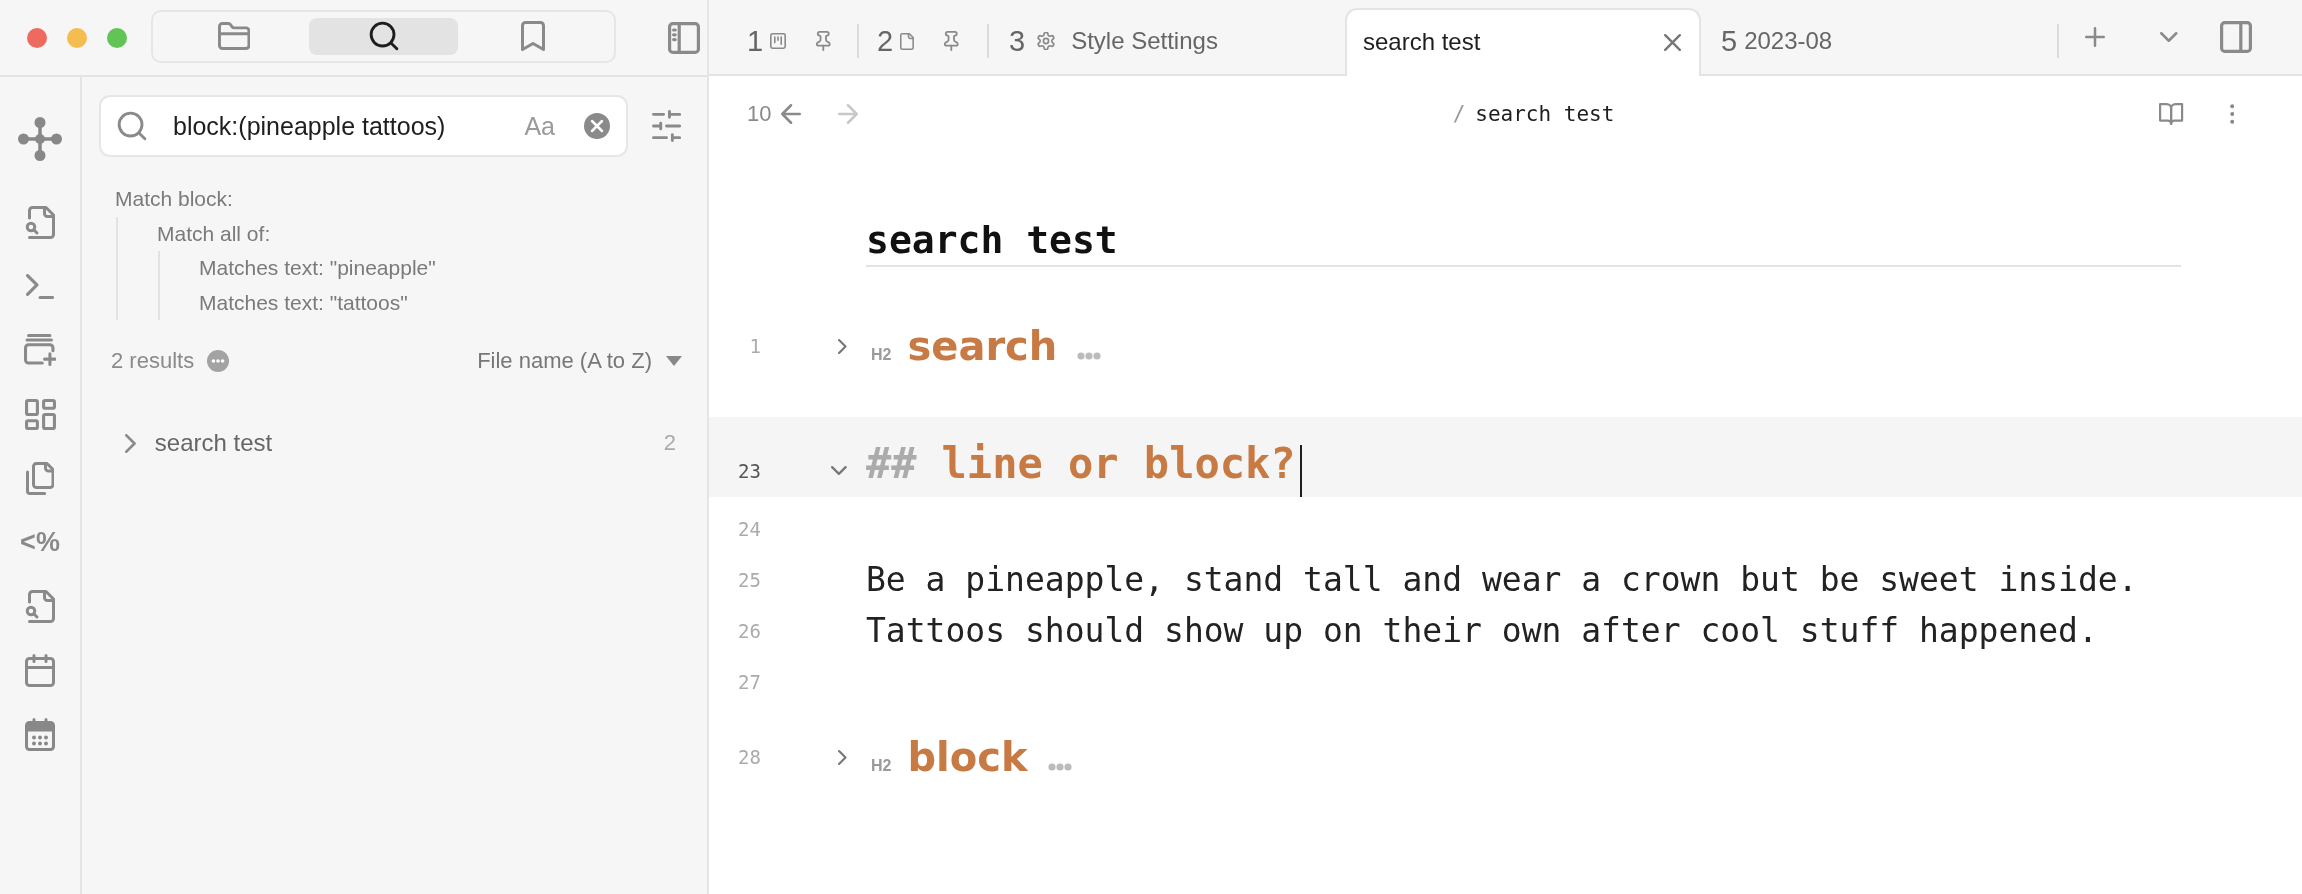 This screenshot has width=2302, height=894. I want to click on history-count: 10, so click(759, 114).